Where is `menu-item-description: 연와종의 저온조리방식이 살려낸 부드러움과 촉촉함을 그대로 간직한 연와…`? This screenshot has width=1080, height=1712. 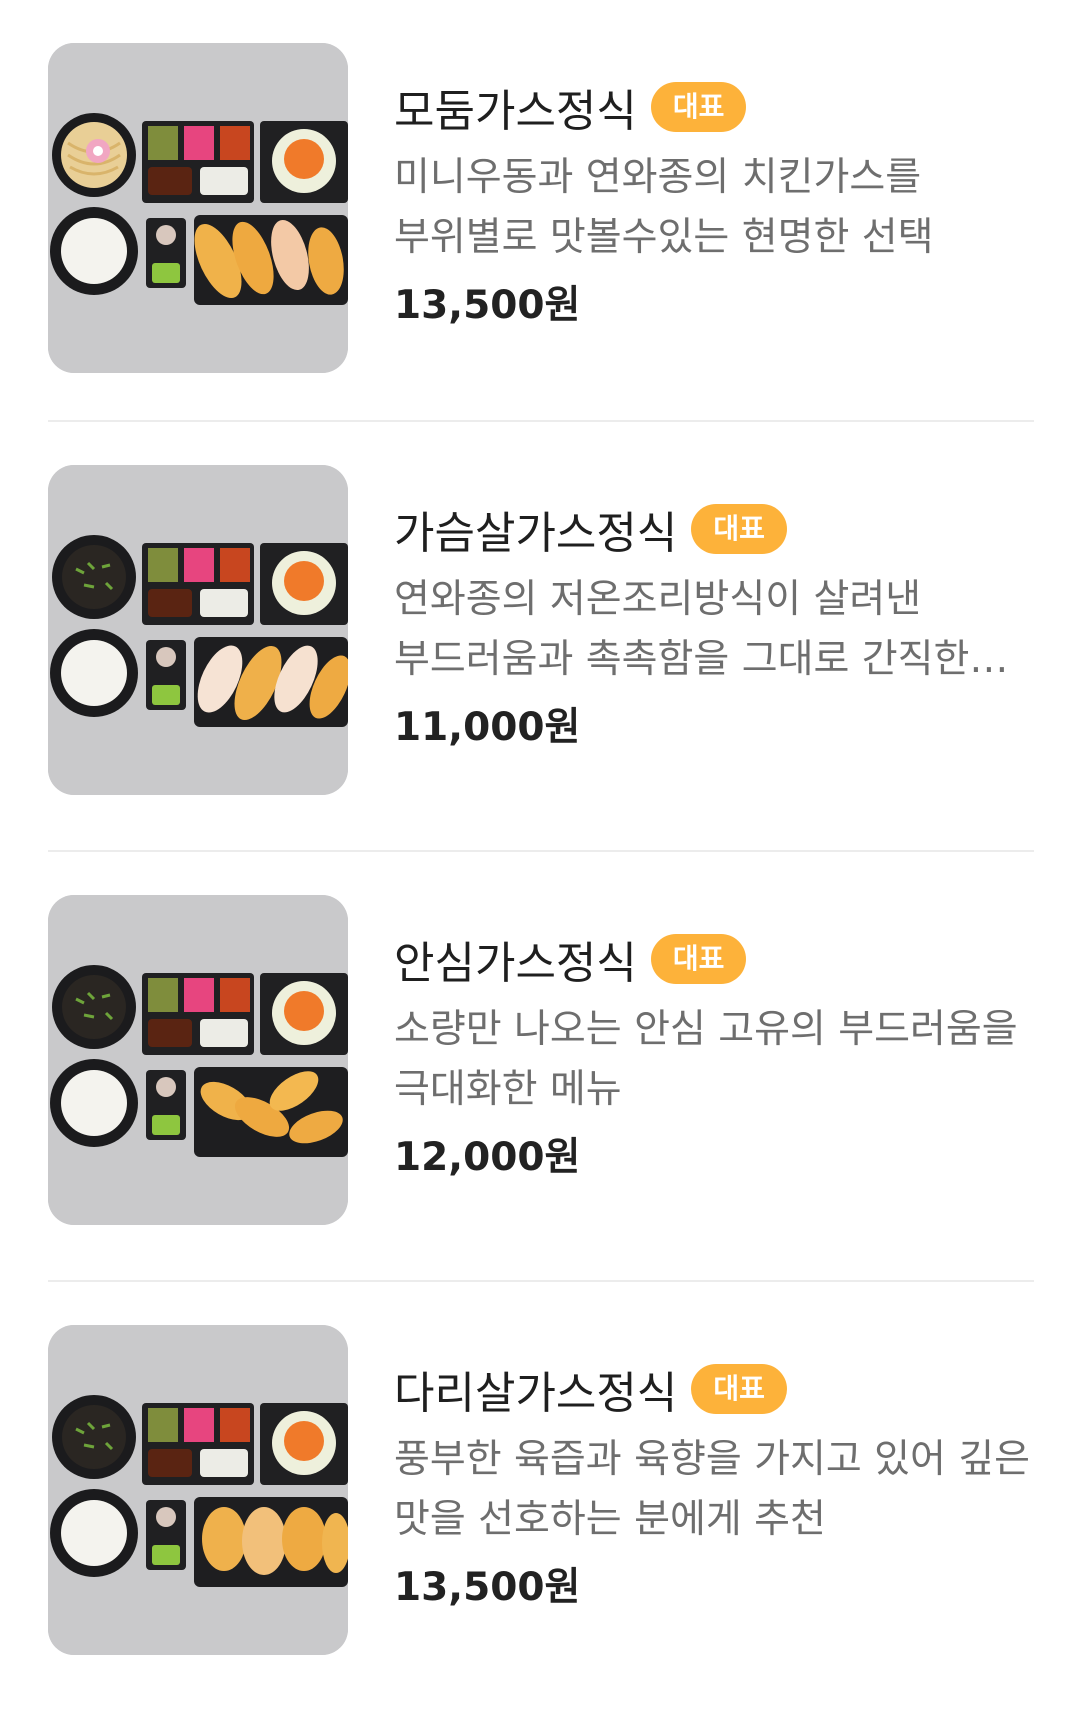
menu-item-description: 연와종의 저온조리방식이 살려낸 부드러움과 촉촉함을 그대로 간직한 연와… is located at coordinates (682, 629).